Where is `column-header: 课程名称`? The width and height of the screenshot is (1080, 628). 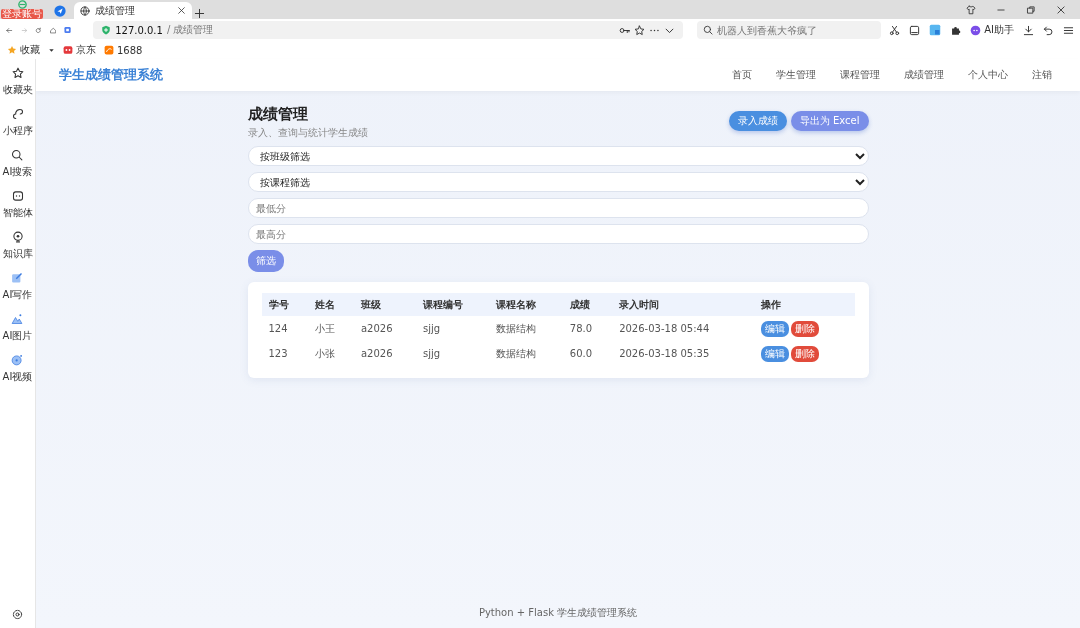 column-header: 课程名称 is located at coordinates (526, 304).